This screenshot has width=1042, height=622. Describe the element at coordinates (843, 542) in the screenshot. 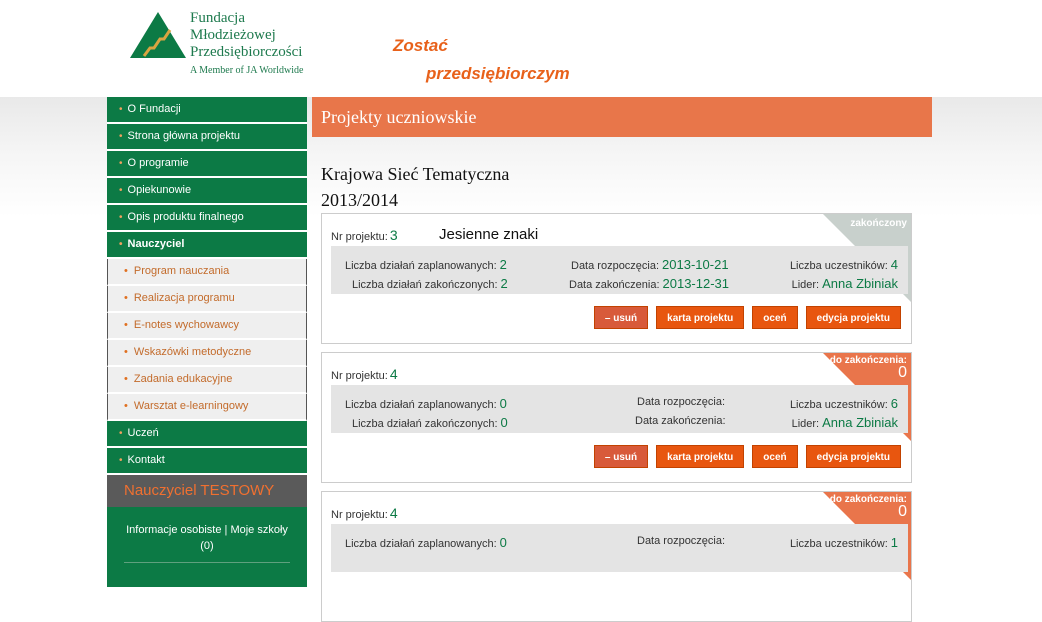

I see `participants-count: Liczba uczestników: 1` at that location.